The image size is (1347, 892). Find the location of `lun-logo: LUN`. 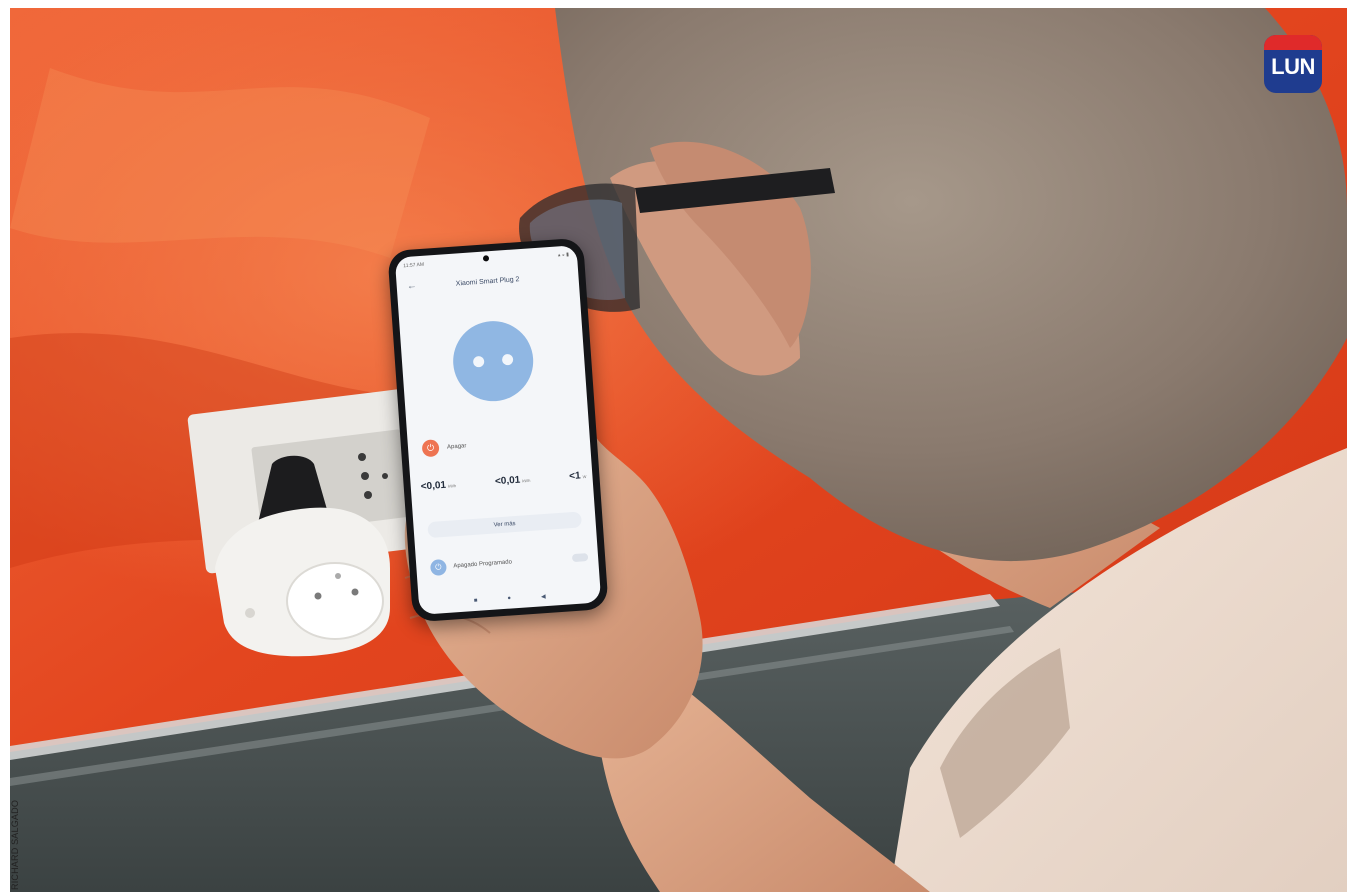

lun-logo: LUN is located at coordinates (1293, 64).